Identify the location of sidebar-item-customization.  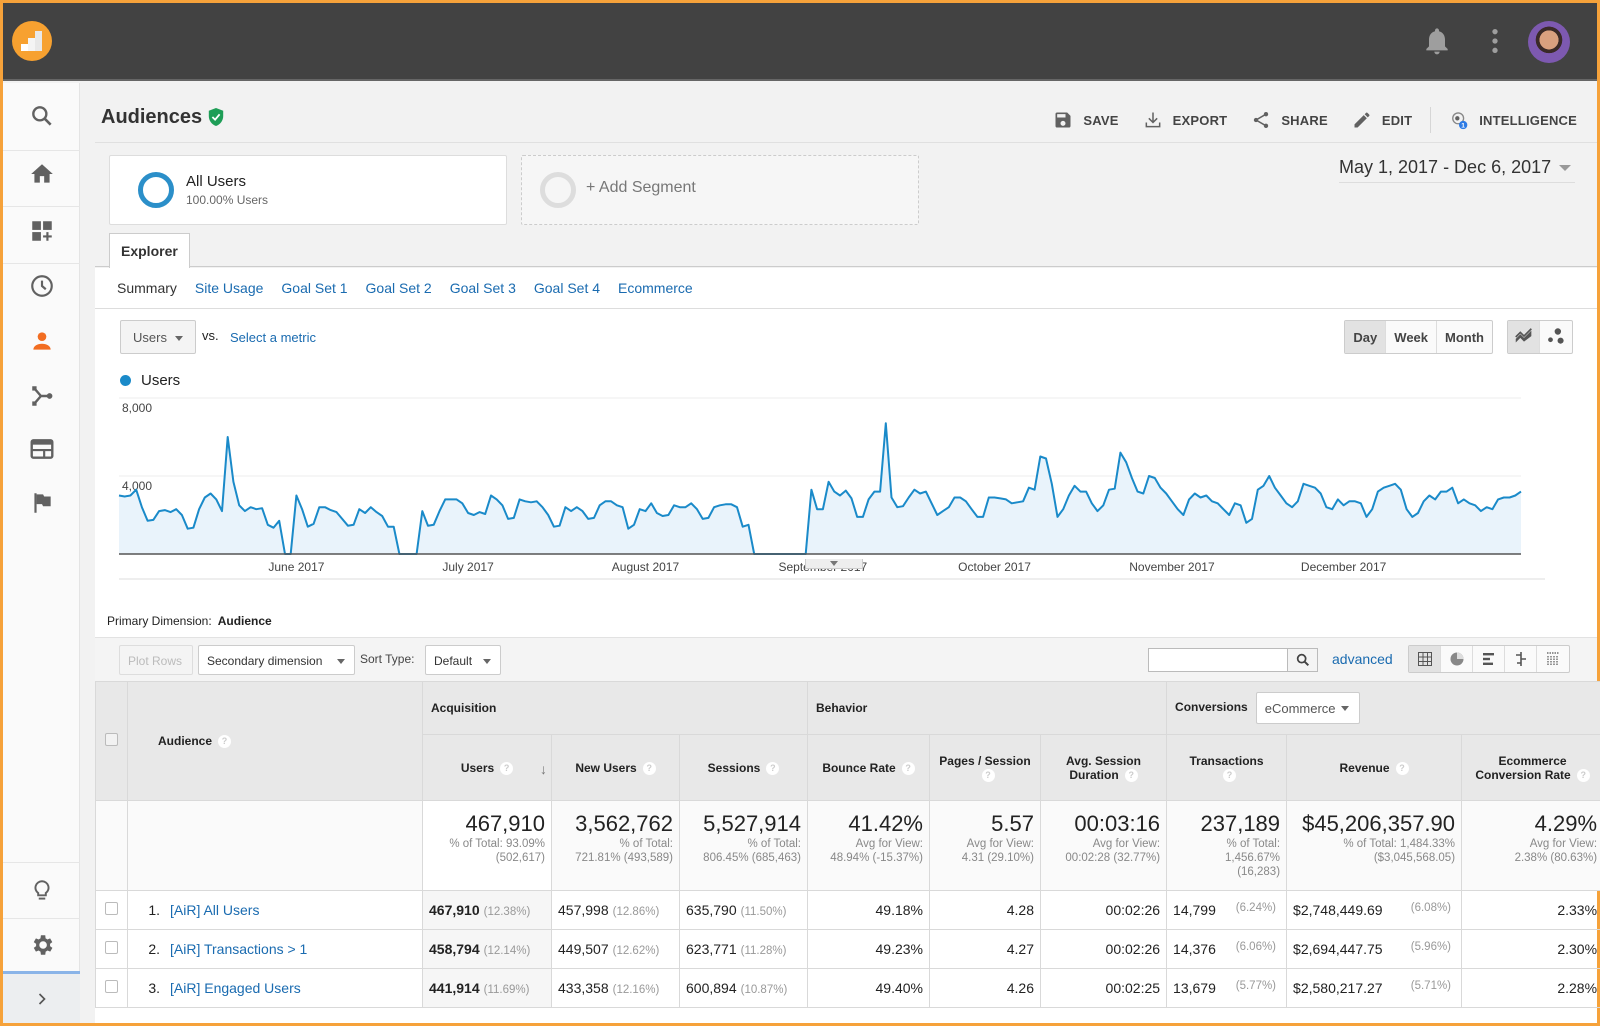
(41, 231).